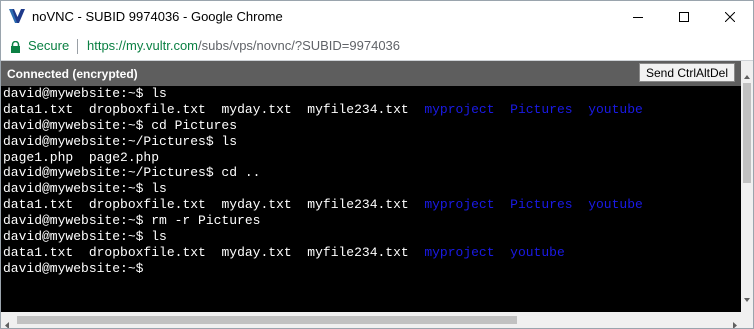 Image resolution: width=754 pixels, height=329 pixels. I want to click on terminal-line: david@mywebsite:~/Pictures$ ls, so click(371, 142).